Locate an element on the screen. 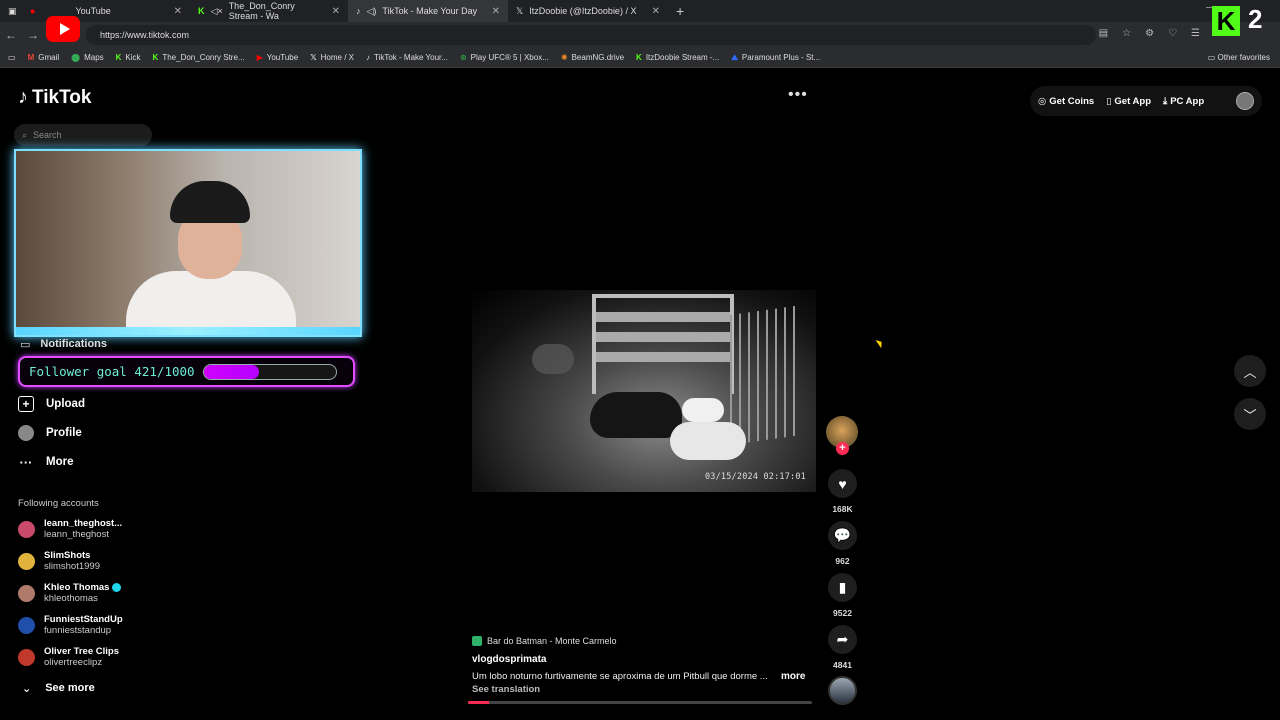  header-actions: ◎ Get Coins ▯ Get App ⤓ PC App is located at coordinates (1146, 101).